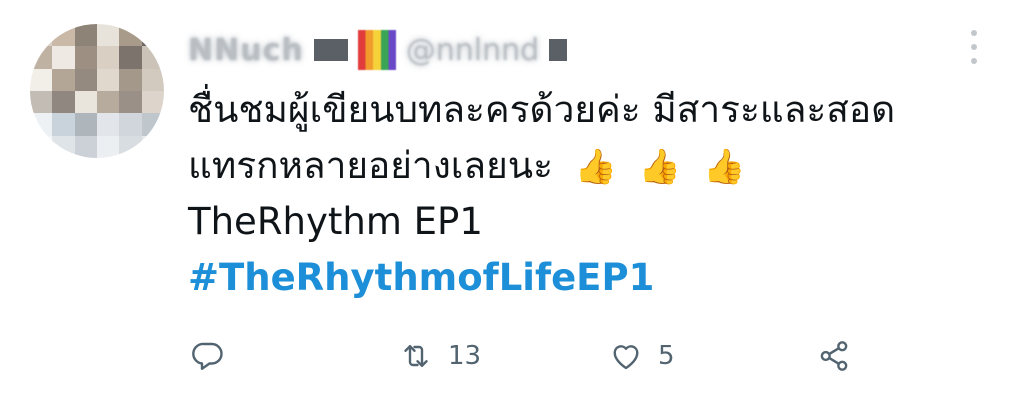  Describe the element at coordinates (335, 221) in the screenshot. I see `tweet-text-line: TheRhythm EP1` at that location.